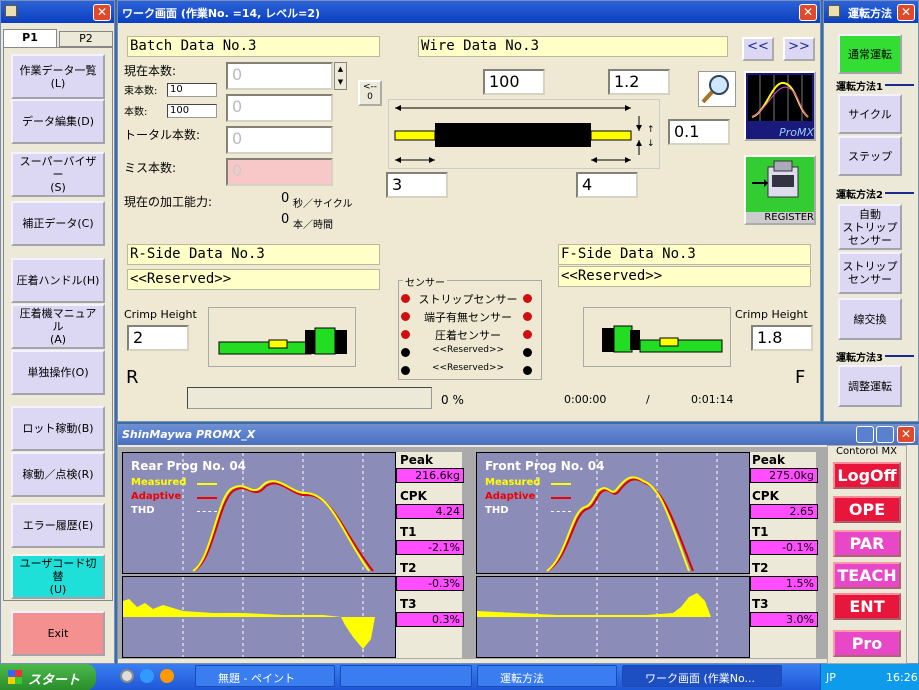 This screenshot has width=919, height=690. Describe the element at coordinates (758, 49) in the screenshot. I see `prev-button: <<` at that location.